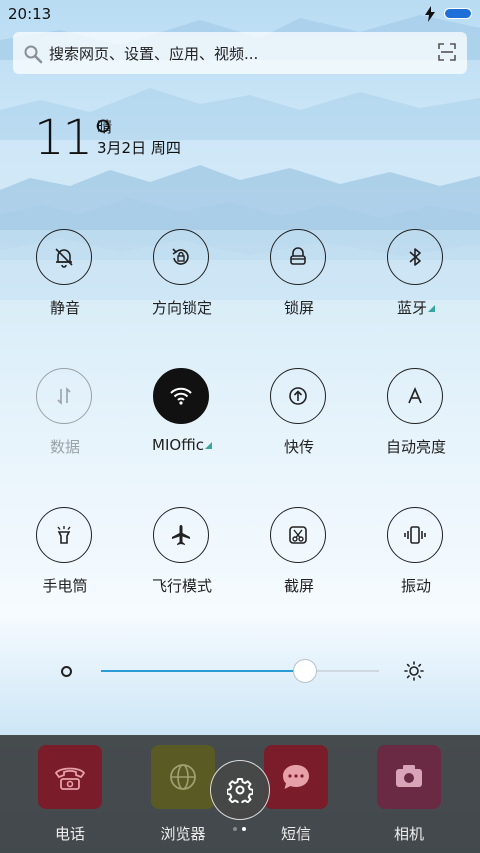  I want to click on toggle-label: 手电筒, so click(65, 586).